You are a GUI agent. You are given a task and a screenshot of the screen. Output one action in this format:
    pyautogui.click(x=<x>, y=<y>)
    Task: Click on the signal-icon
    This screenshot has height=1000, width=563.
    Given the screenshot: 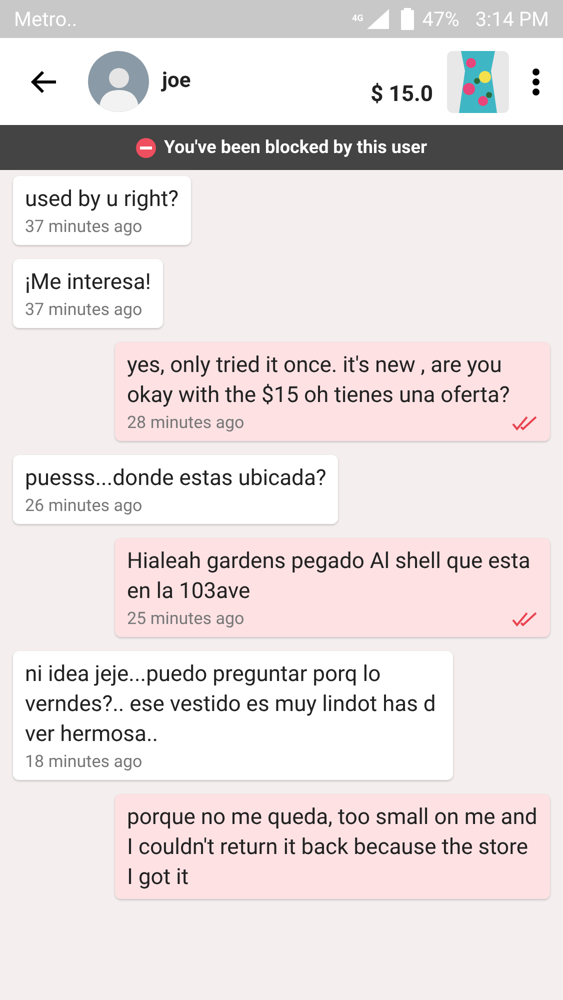 What is the action you would take?
    pyautogui.click(x=378, y=19)
    